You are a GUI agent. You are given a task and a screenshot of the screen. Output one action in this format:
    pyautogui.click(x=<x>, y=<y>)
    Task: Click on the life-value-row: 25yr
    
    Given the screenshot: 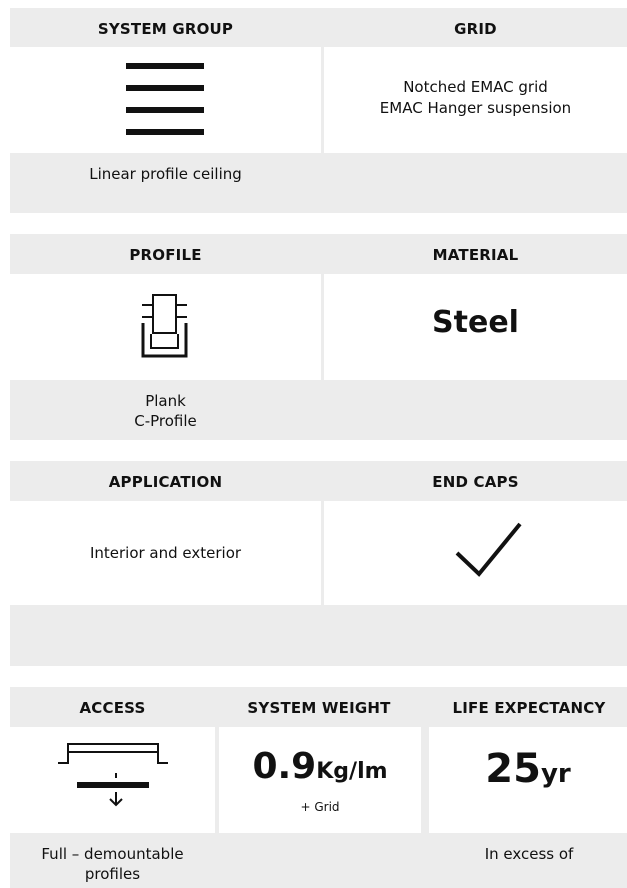 What is the action you would take?
    pyautogui.click(x=528, y=769)
    